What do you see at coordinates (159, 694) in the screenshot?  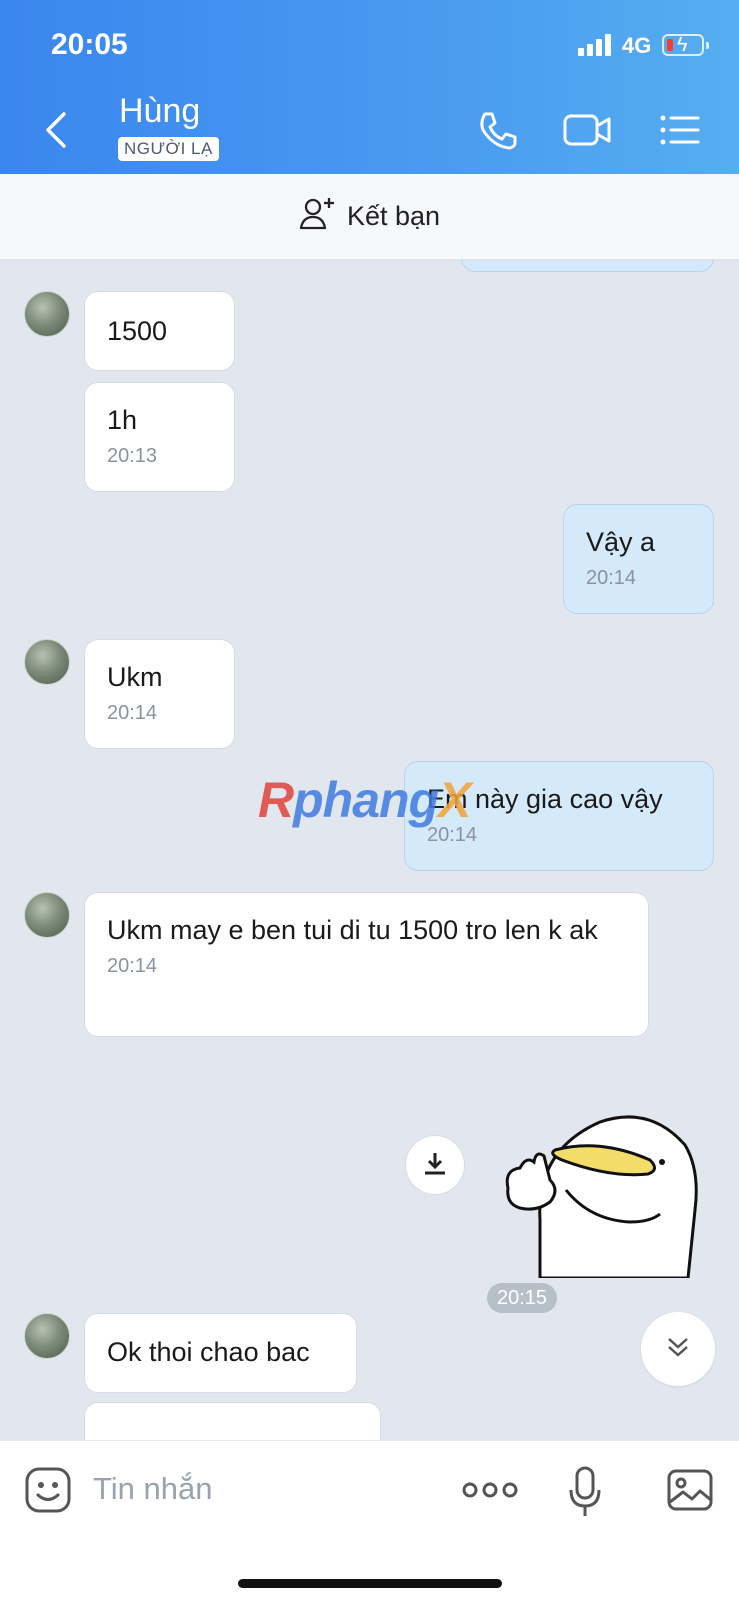 I see `message-bubble: Ukm 20:14` at bounding box center [159, 694].